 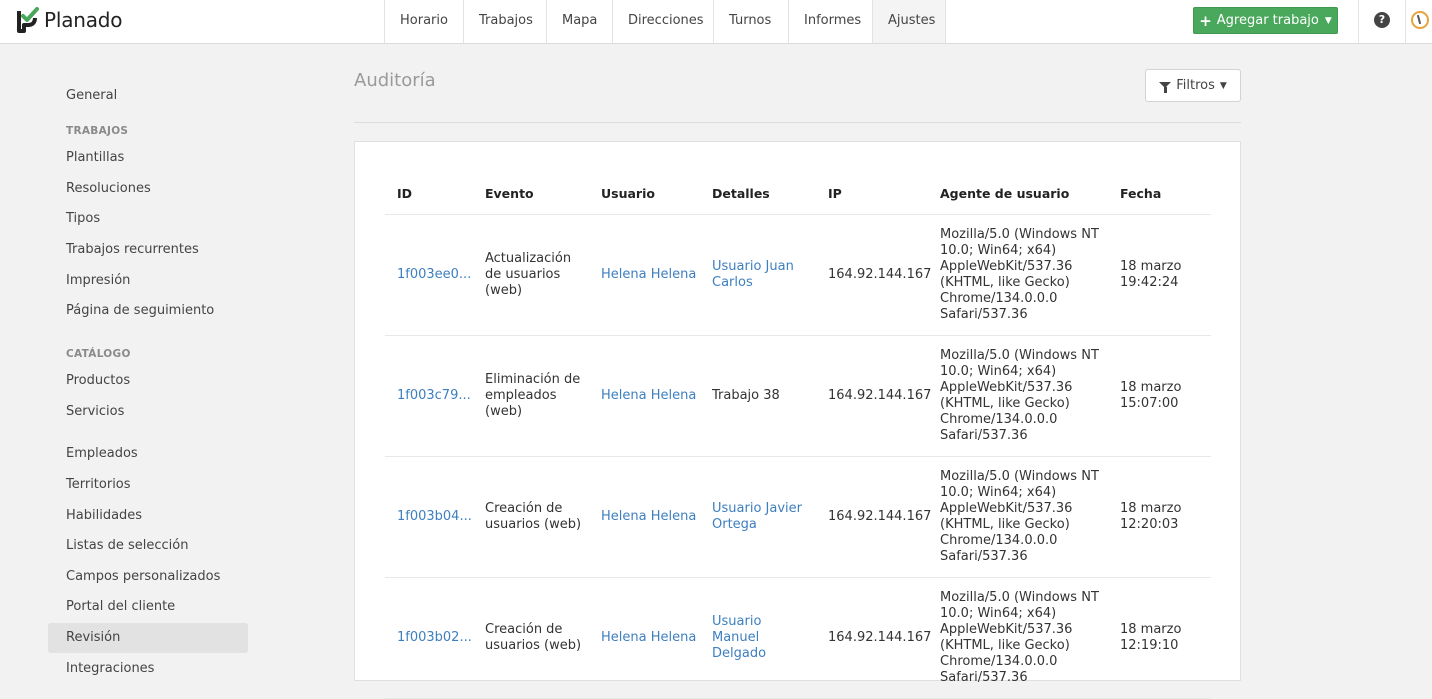 What do you see at coordinates (148, 381) in the screenshot?
I see `sidebar-item-productos: Productos` at bounding box center [148, 381].